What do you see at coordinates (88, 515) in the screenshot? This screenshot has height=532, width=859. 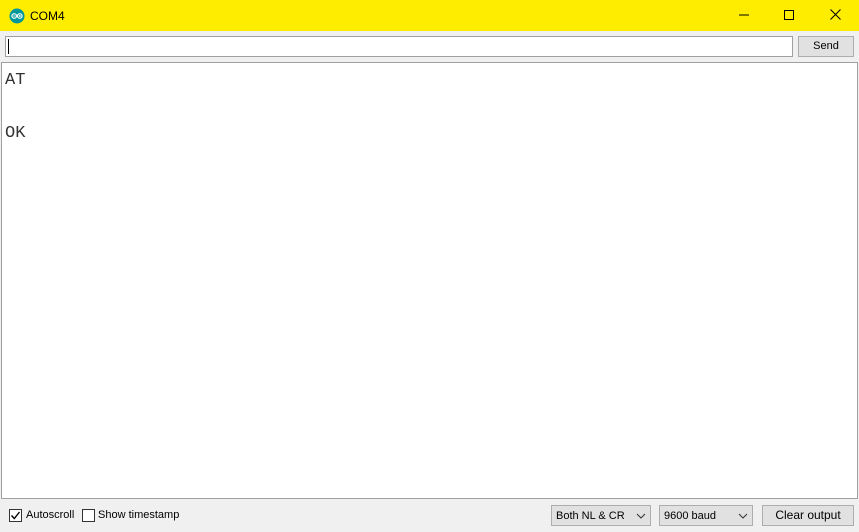 I see `show-timestamp-checkbox` at bounding box center [88, 515].